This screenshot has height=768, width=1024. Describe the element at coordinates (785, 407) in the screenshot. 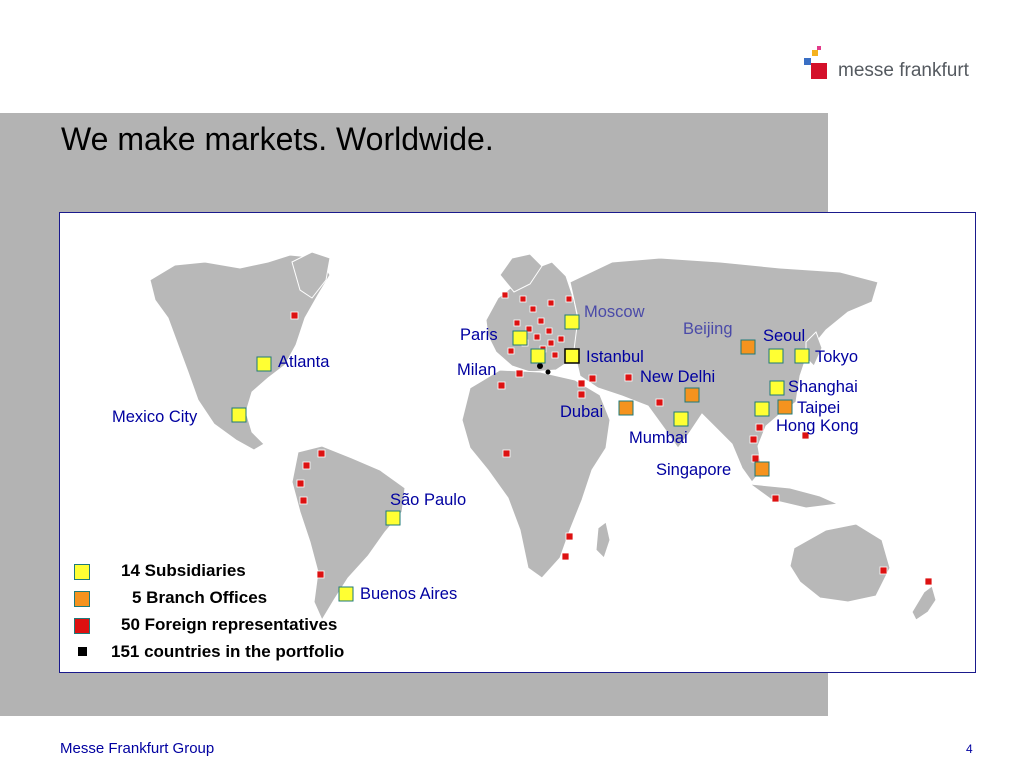

I see `branch-taipei-marker` at that location.